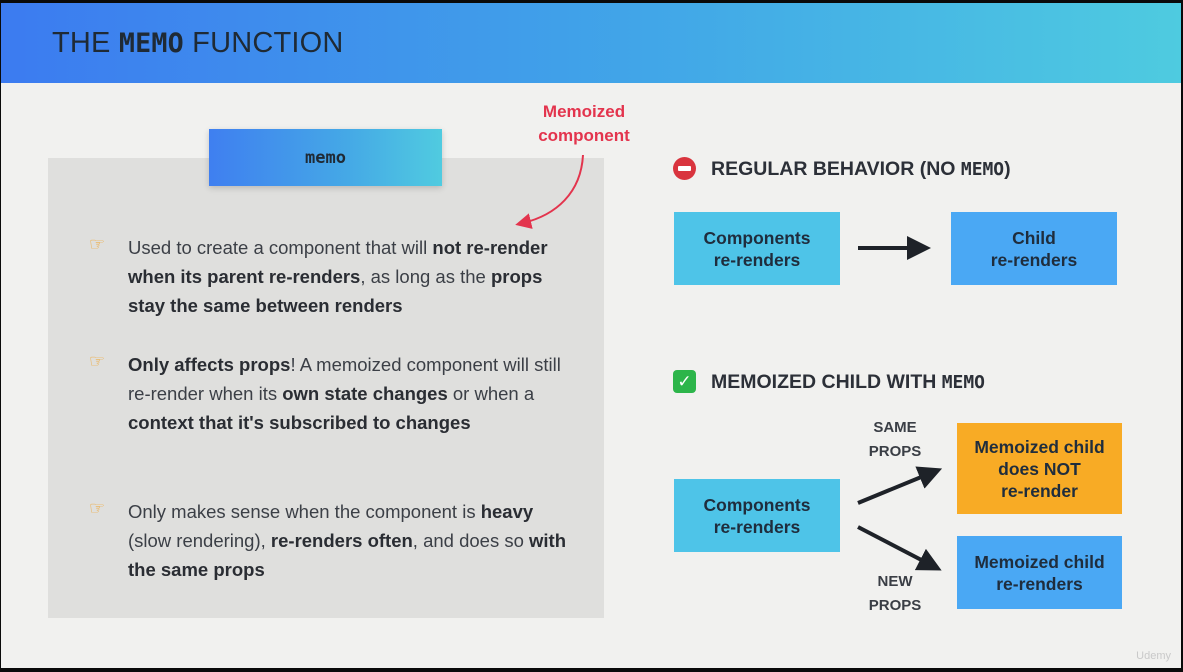  Describe the element at coordinates (895, 593) in the screenshot. I see `new-props-label: NEW PROPS` at that location.